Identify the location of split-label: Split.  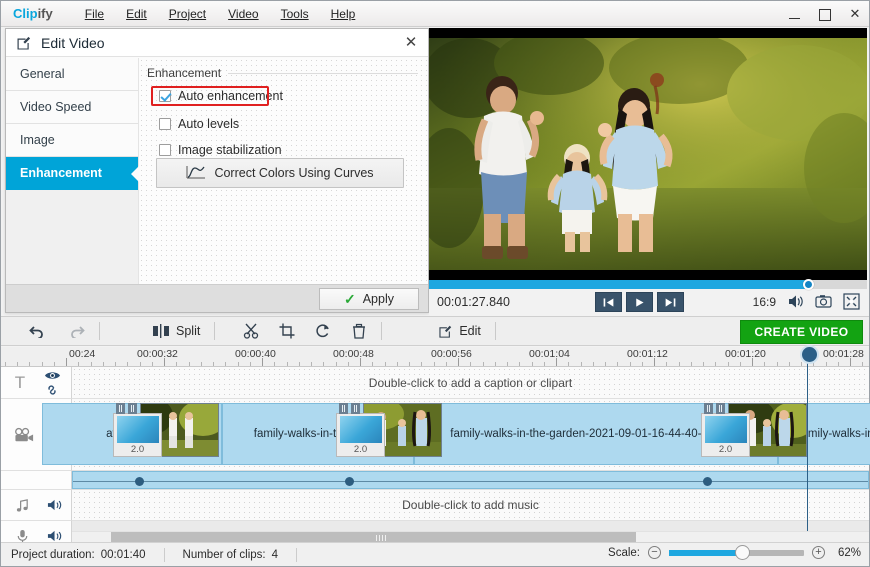
(188, 331).